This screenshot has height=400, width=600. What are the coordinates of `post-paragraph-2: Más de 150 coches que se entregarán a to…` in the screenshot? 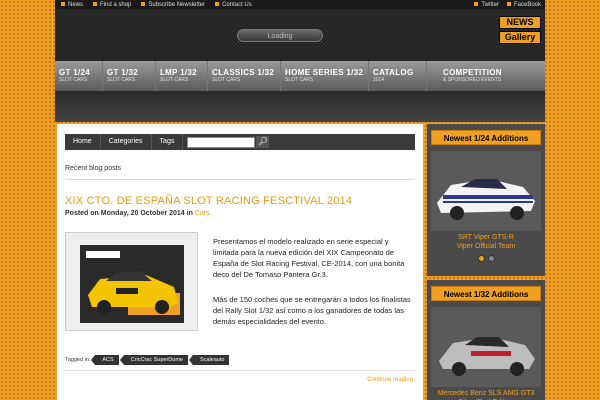 It's located at (312, 310).